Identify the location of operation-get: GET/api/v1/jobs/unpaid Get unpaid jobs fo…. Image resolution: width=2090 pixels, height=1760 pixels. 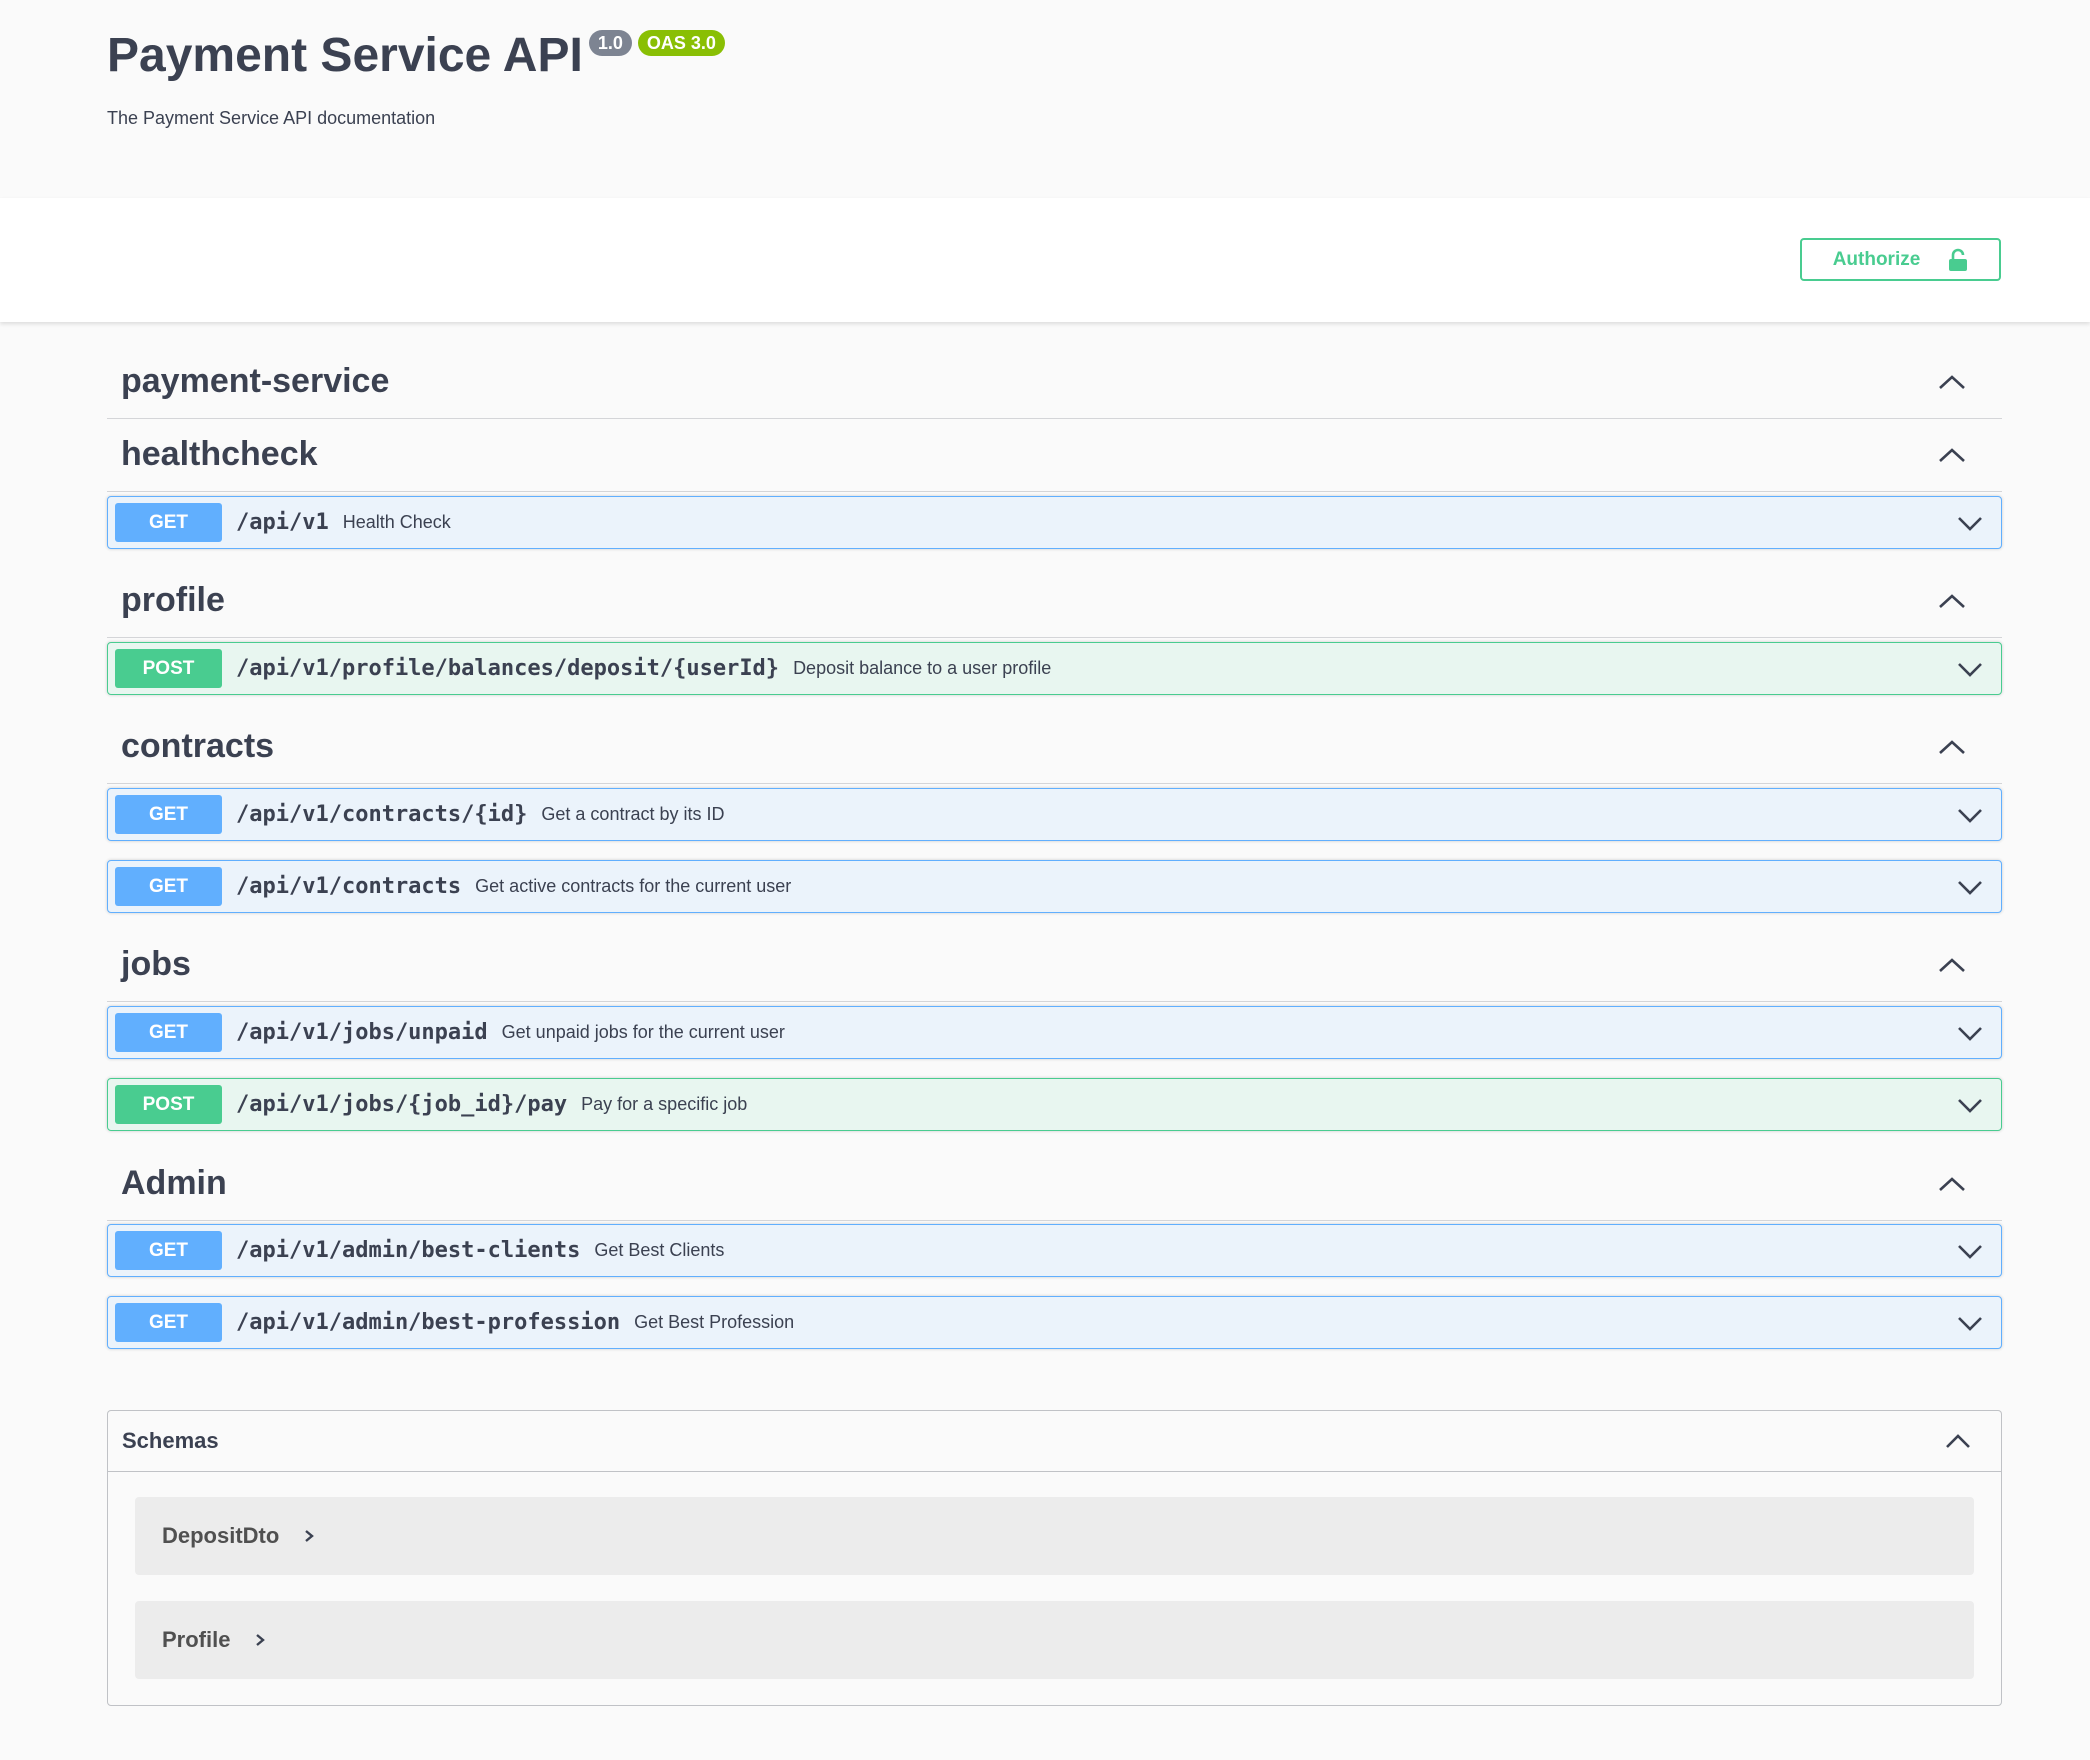
(1054, 1032).